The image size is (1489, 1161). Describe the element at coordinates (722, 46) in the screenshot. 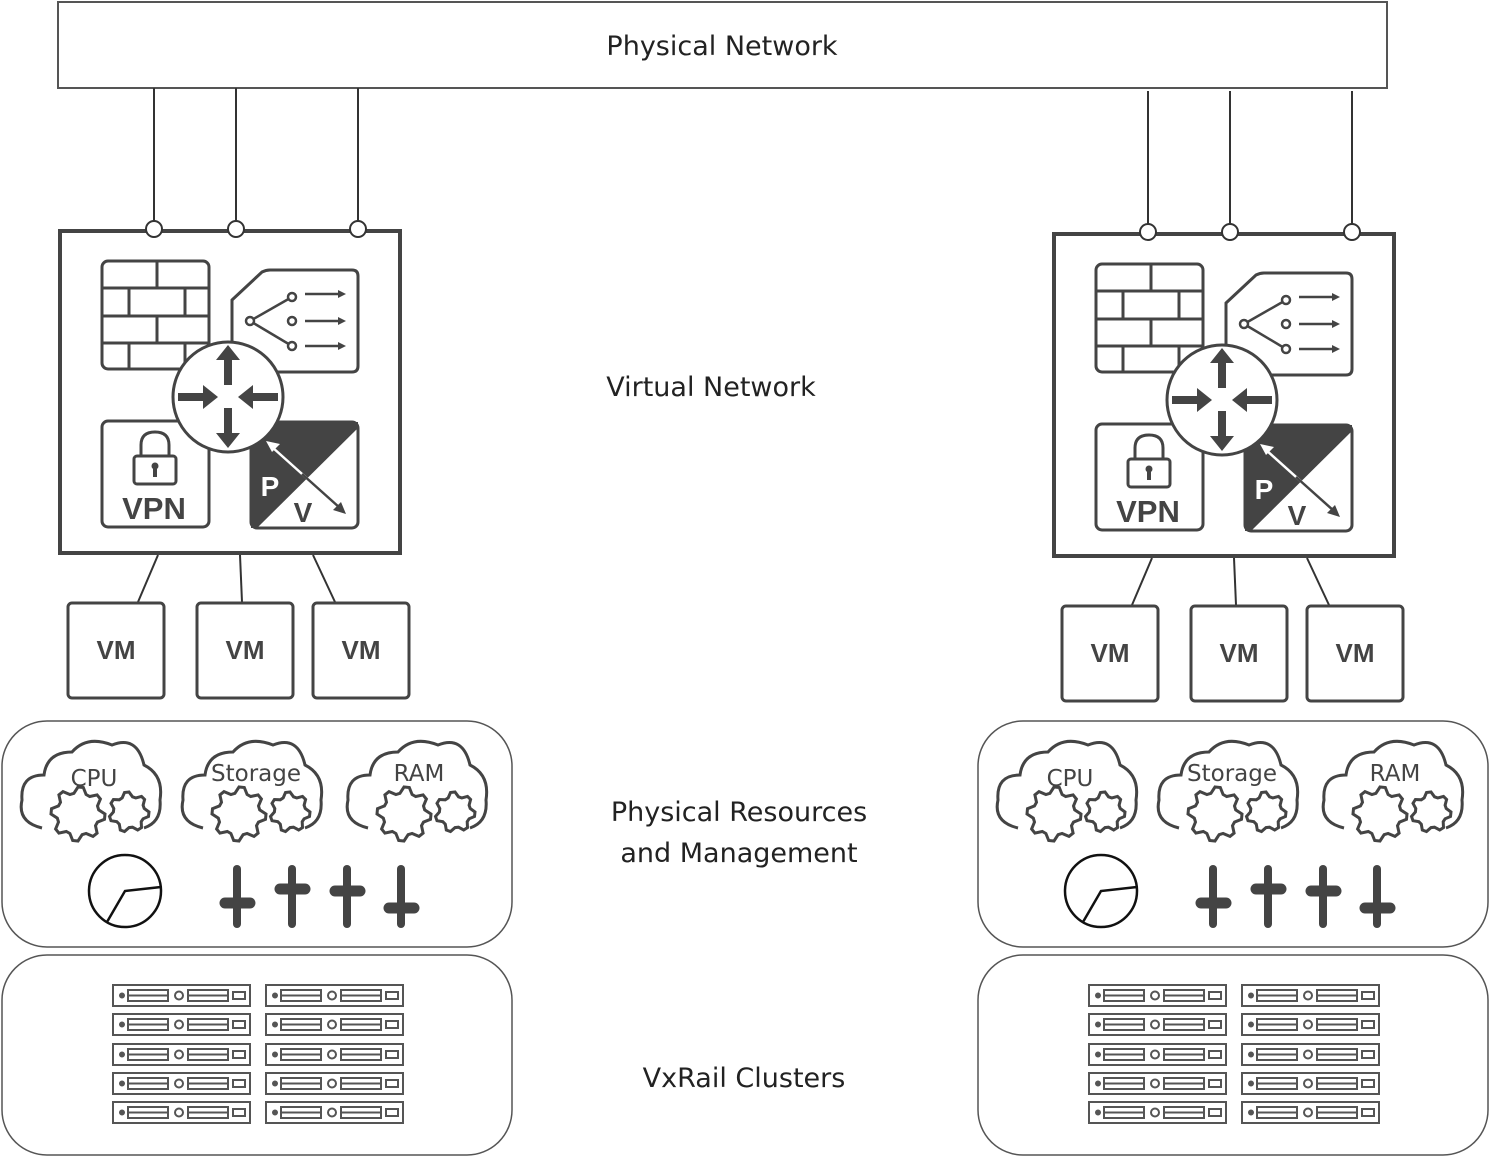

I see `physical-network-label: Physical Network` at that location.